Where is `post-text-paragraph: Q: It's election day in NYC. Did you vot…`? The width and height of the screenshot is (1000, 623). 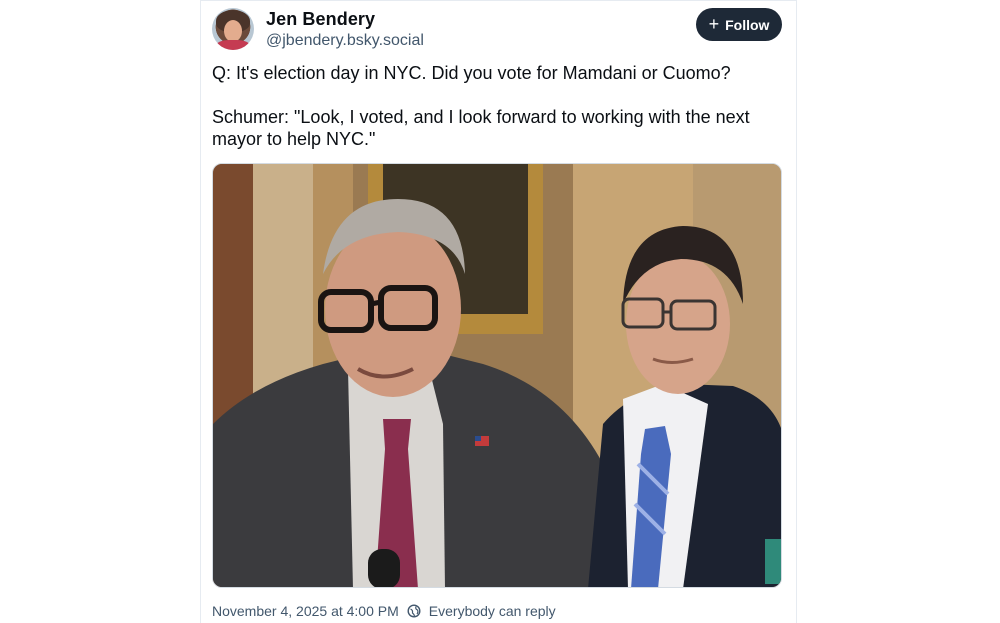
post-text-paragraph: Q: It's election day in NYC. Did you vot… is located at coordinates (471, 73).